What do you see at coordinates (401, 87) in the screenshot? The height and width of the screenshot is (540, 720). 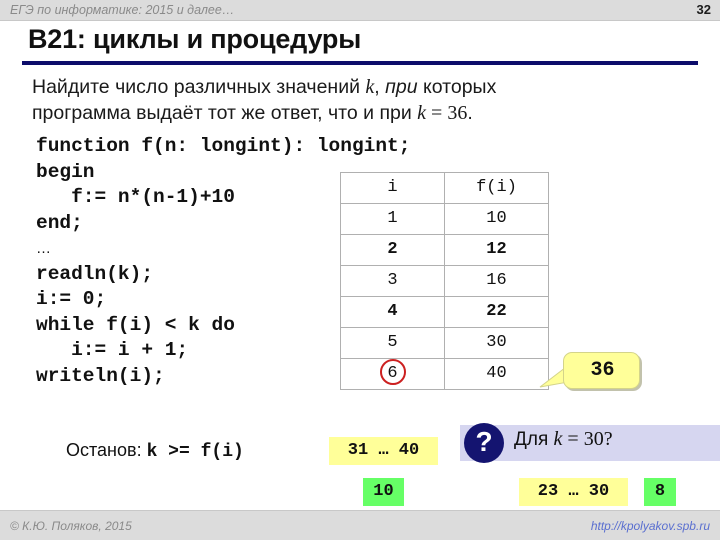 I see `question-line1-italic: при` at bounding box center [401, 87].